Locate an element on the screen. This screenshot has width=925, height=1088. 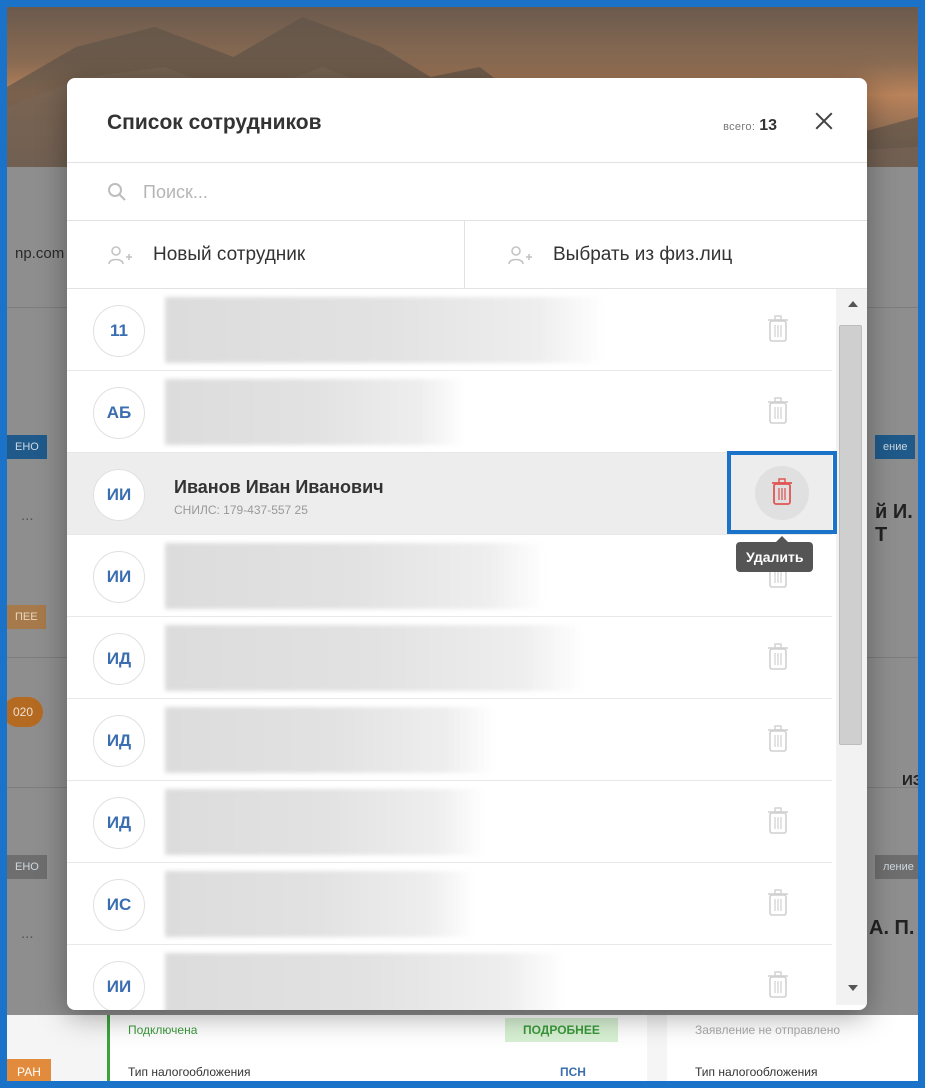
bg-tax-label: Тип налогообложения is located at coordinates (189, 1072).